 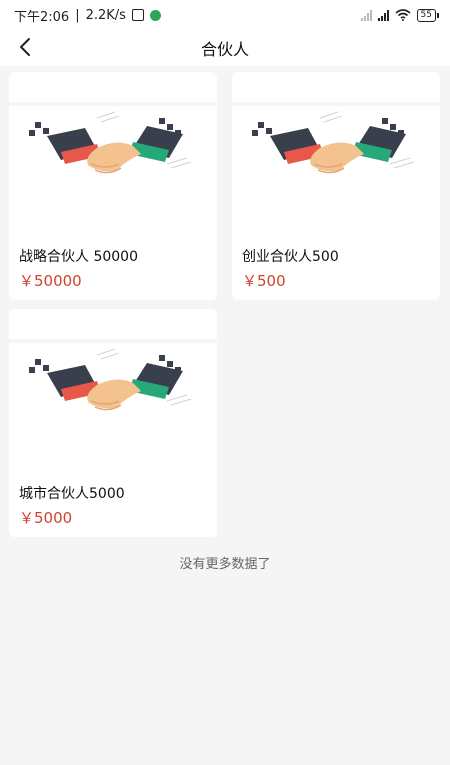 I want to click on product-title: 战略合伙人 50000, so click(x=78, y=257).